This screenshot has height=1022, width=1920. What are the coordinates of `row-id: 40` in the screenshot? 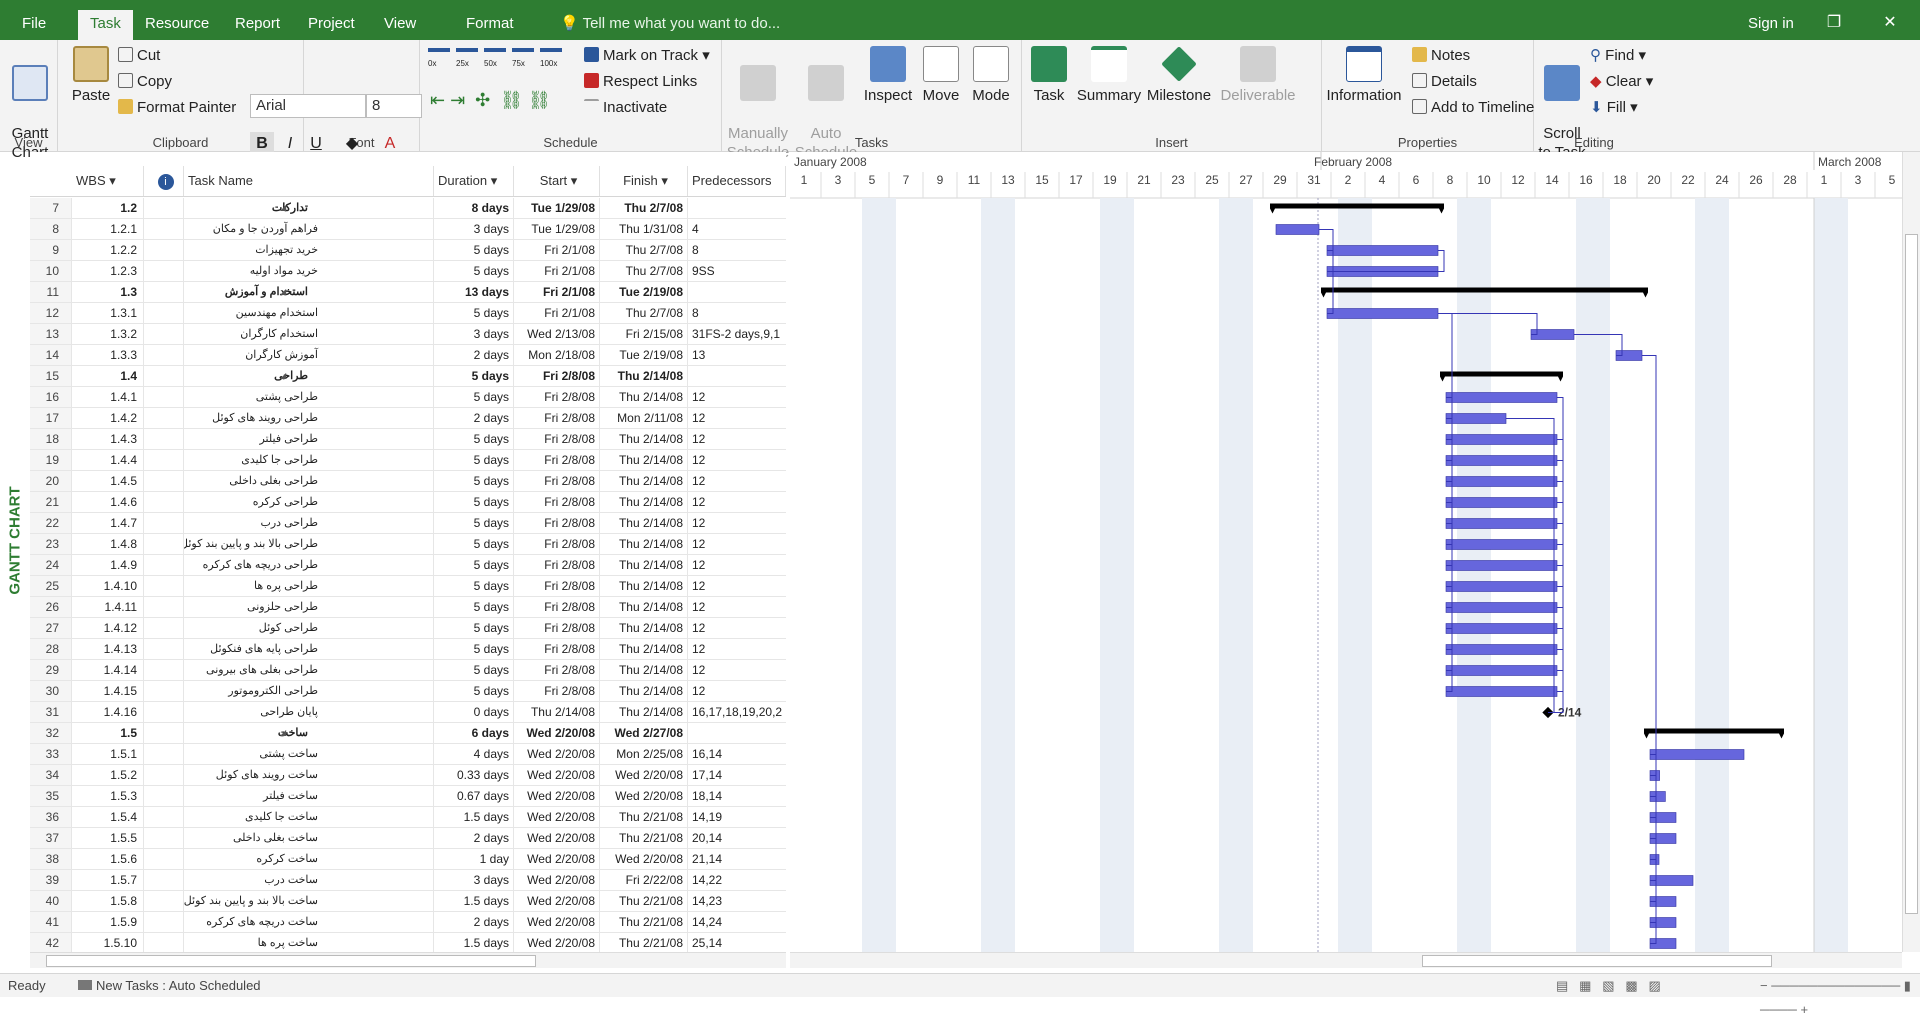 It's located at (51, 901).